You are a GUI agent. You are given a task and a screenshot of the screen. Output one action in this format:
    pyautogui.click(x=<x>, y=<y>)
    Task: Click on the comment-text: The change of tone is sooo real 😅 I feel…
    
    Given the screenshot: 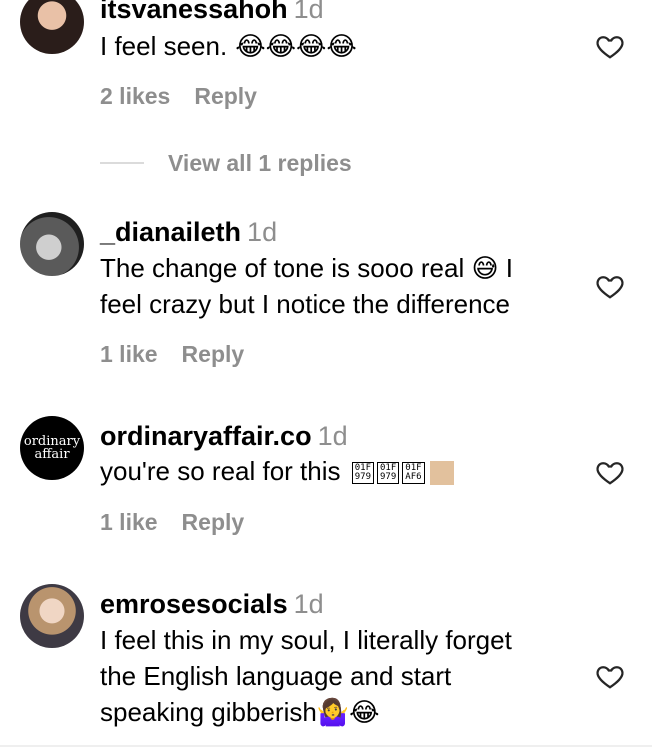 What is the action you would take?
    pyautogui.click(x=345, y=286)
    